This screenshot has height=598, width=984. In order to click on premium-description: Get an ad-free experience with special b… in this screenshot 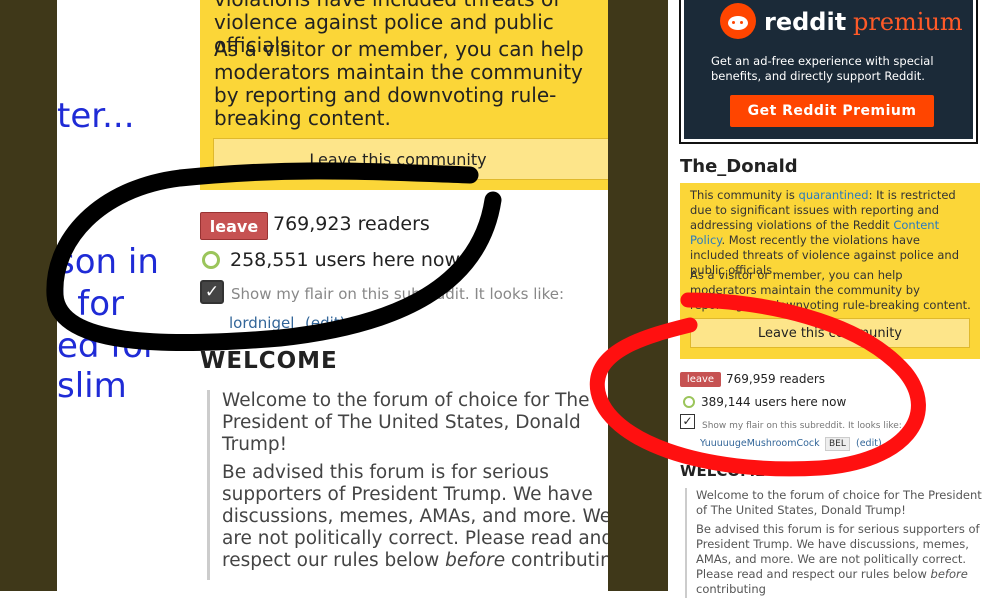, I will do `click(822, 68)`.